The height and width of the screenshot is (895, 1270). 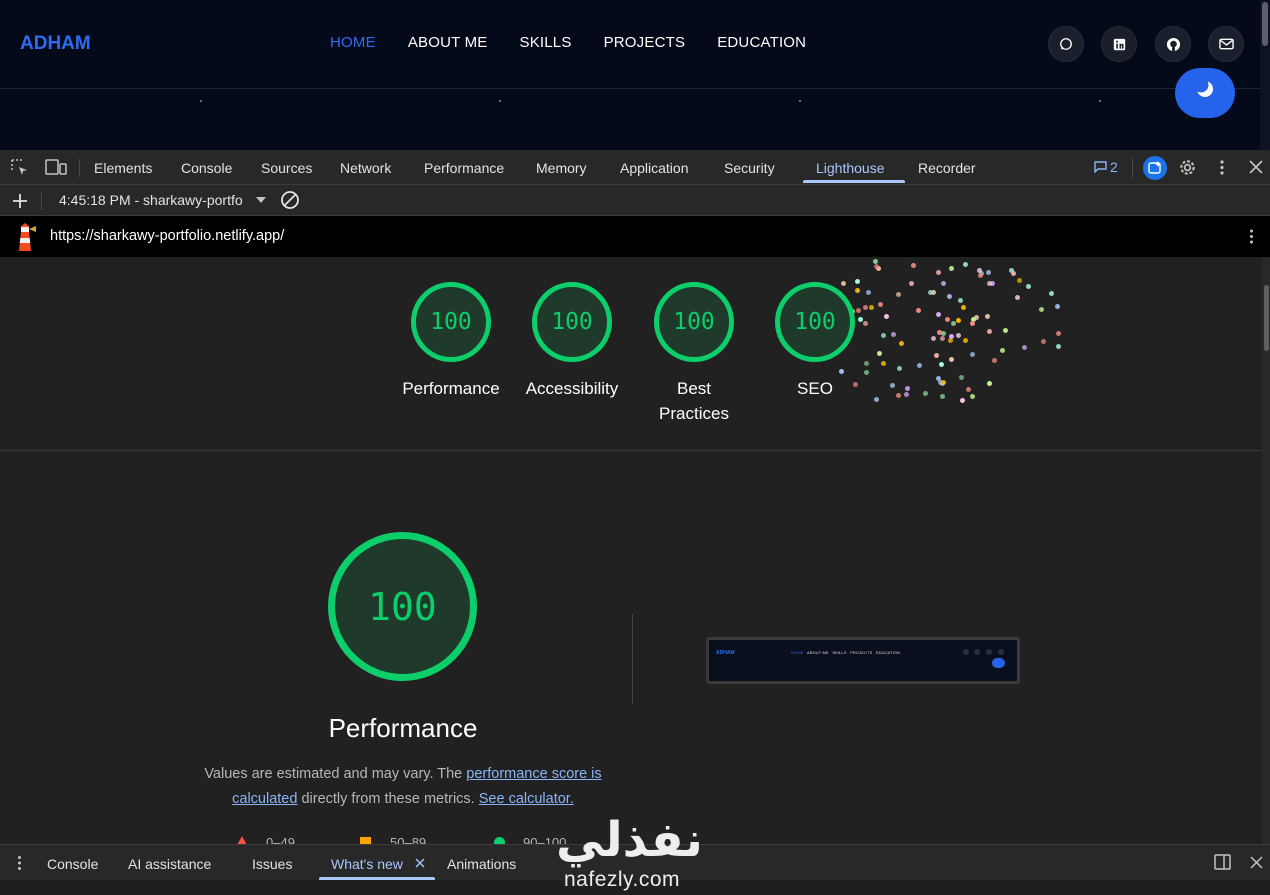 I want to click on report-scrollbar, so click(x=1266, y=550).